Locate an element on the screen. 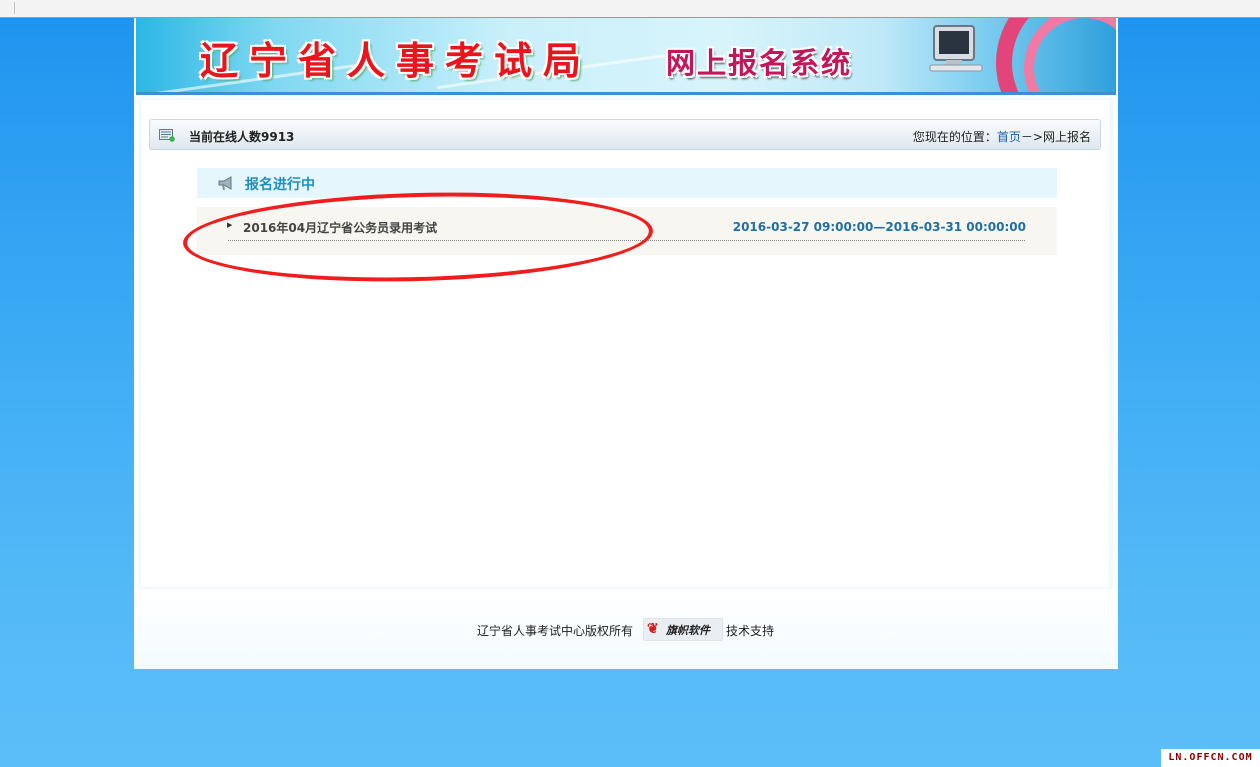  footer-support: 技术支持 is located at coordinates (750, 631).